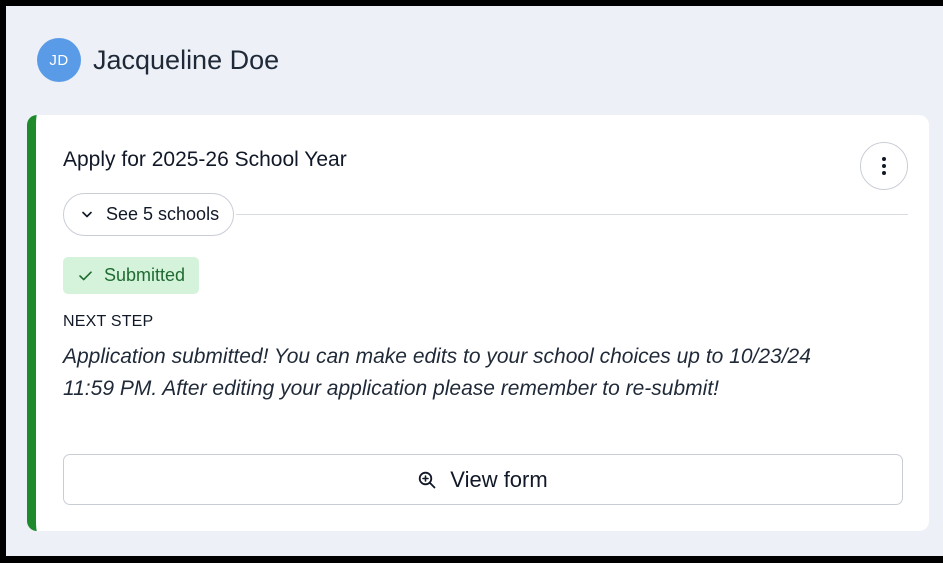 The image size is (943, 563). Describe the element at coordinates (186, 59) in the screenshot. I see `user-name: Jacqueline Doe` at that location.